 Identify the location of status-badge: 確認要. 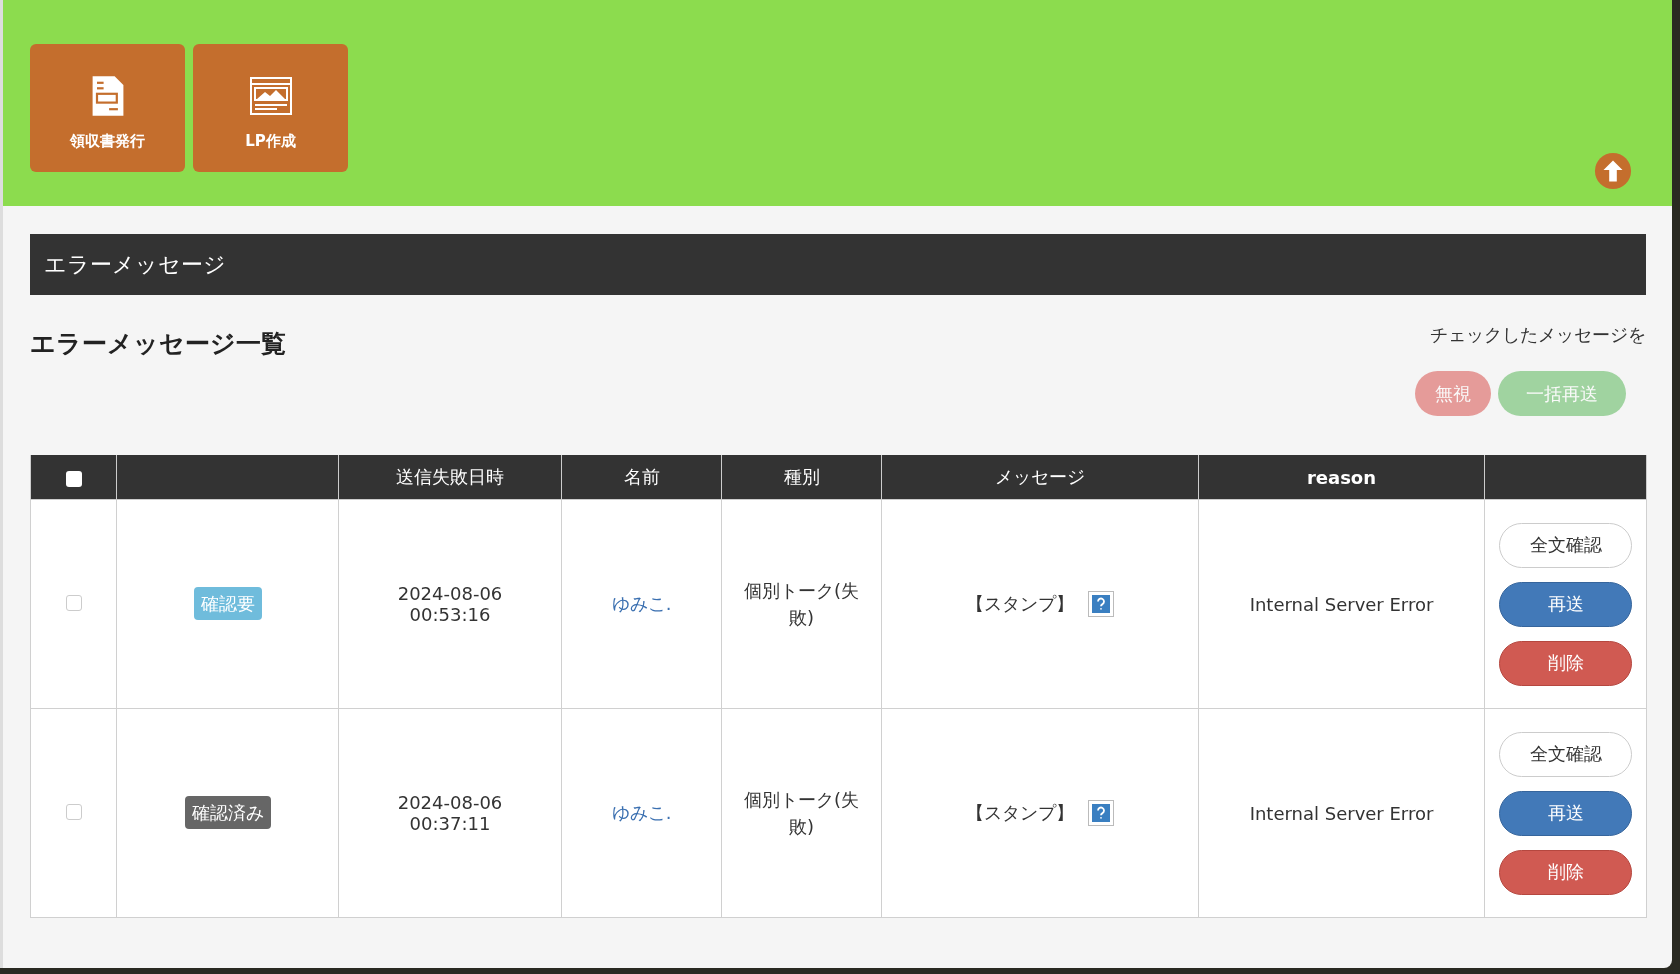
(227, 603).